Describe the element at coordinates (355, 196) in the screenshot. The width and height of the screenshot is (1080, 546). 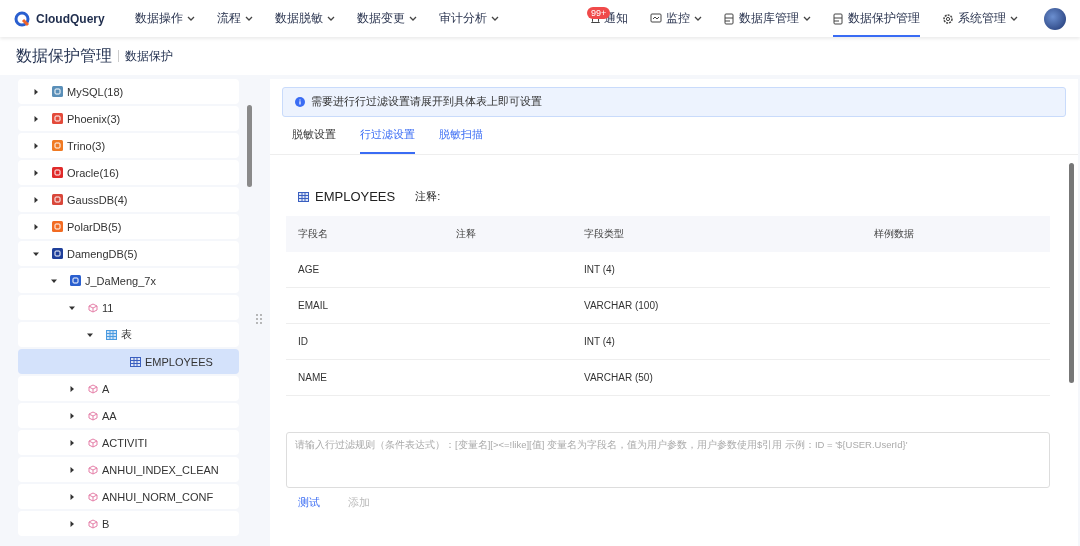
I see `table-title: EMPLOYEES` at that location.